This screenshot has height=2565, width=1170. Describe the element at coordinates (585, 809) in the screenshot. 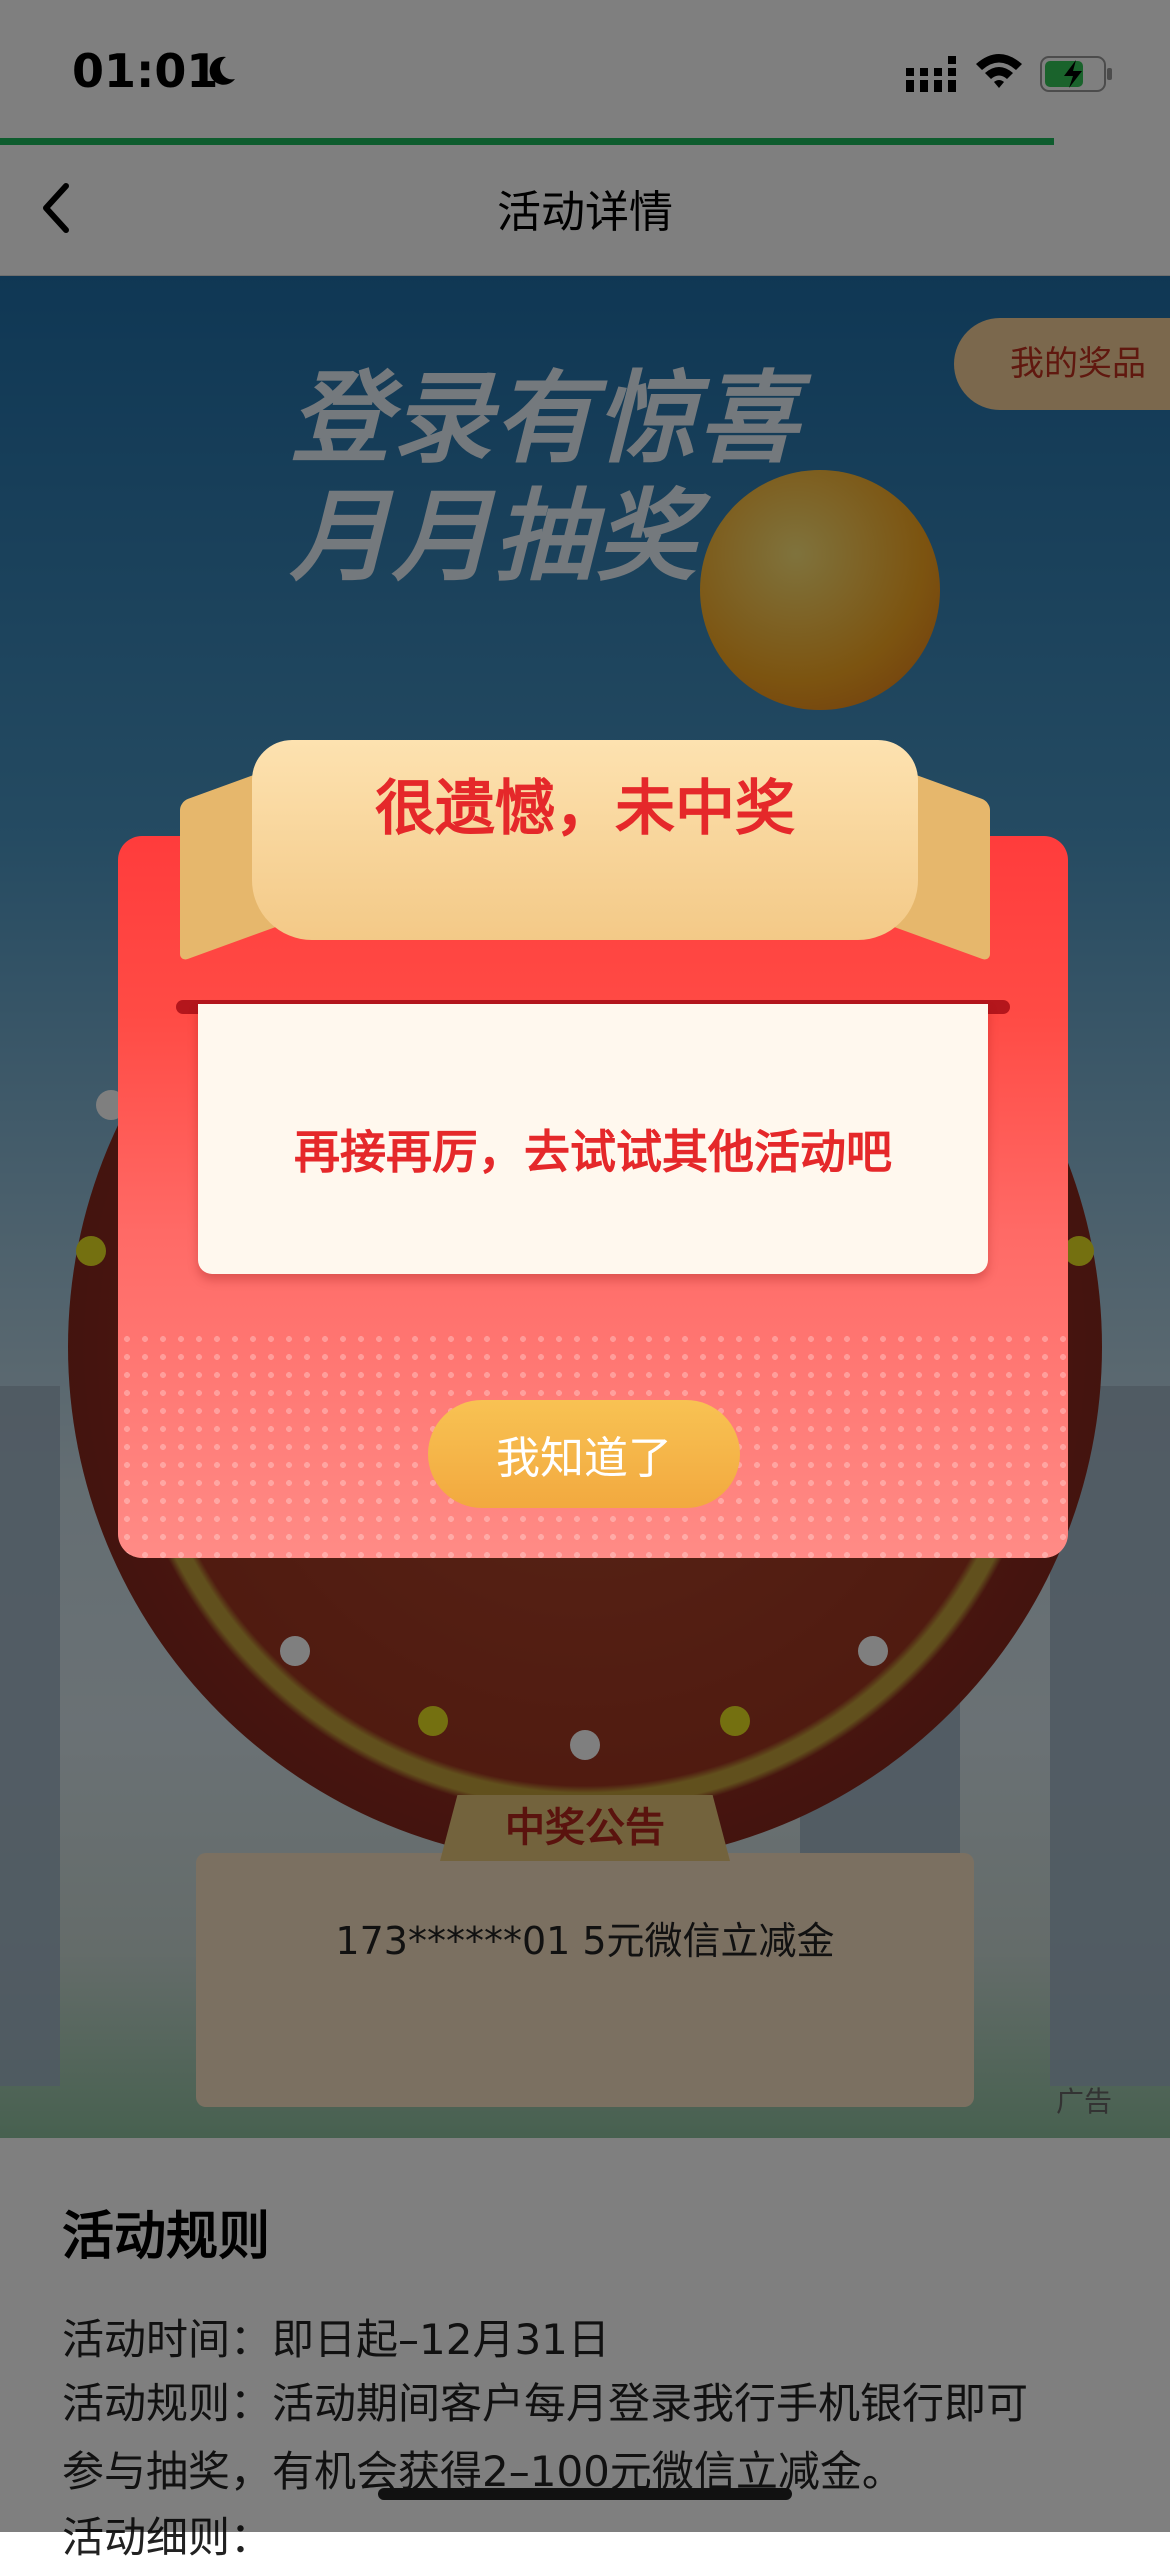

I see `dialog-title: 很遗憾，未中奖` at that location.